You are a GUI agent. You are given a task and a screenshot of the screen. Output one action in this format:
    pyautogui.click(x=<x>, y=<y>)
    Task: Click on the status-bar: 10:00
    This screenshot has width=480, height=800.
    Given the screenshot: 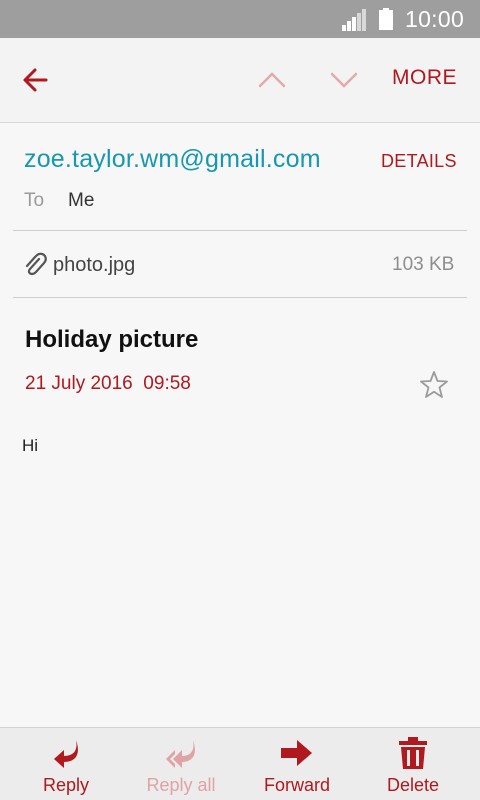 What is the action you would take?
    pyautogui.click(x=240, y=19)
    